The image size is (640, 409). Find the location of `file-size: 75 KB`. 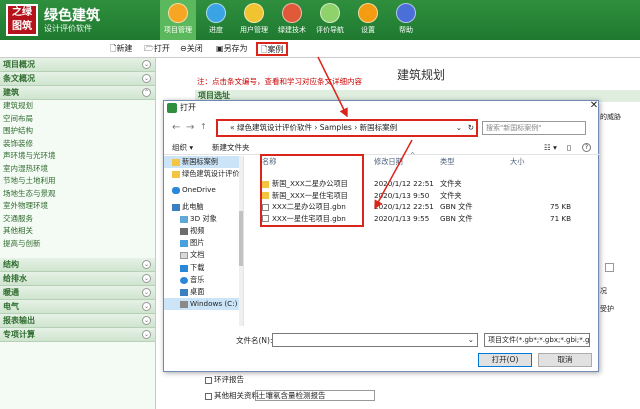

file-size: 75 KB is located at coordinates (561, 206).